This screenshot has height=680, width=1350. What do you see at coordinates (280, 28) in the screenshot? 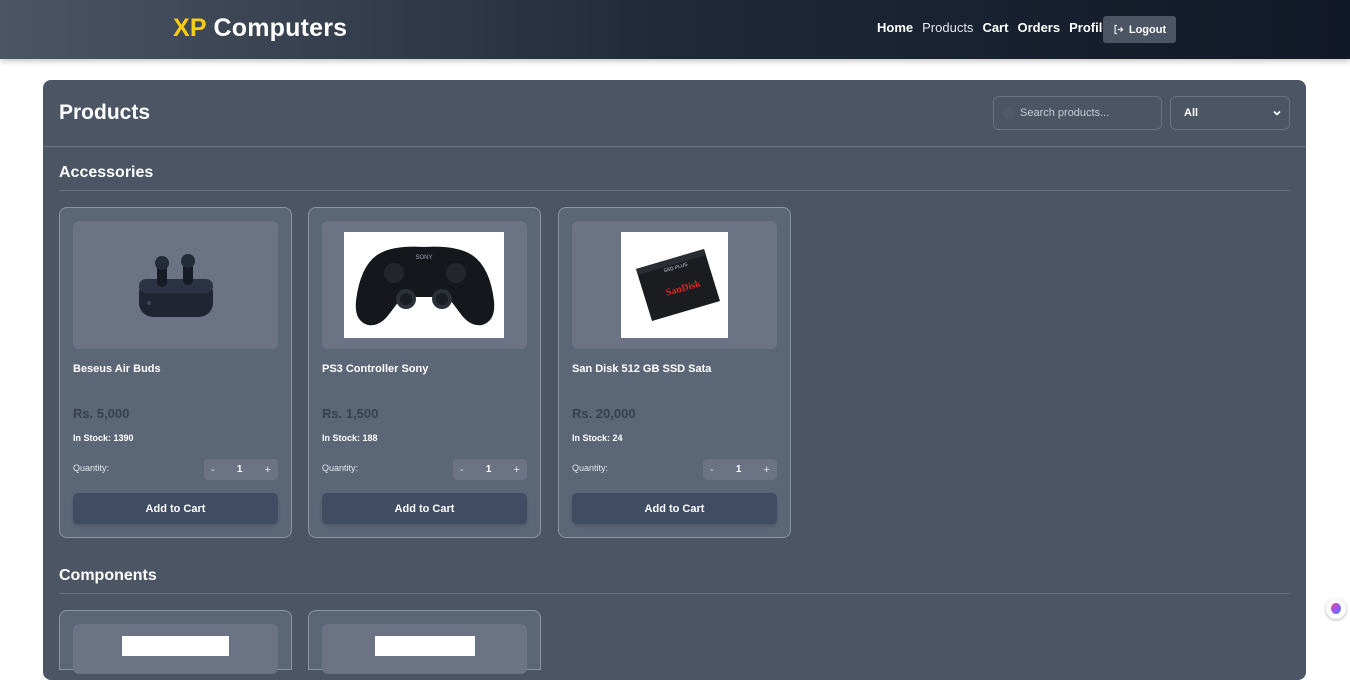
I see `brand-name: Computers` at bounding box center [280, 28].